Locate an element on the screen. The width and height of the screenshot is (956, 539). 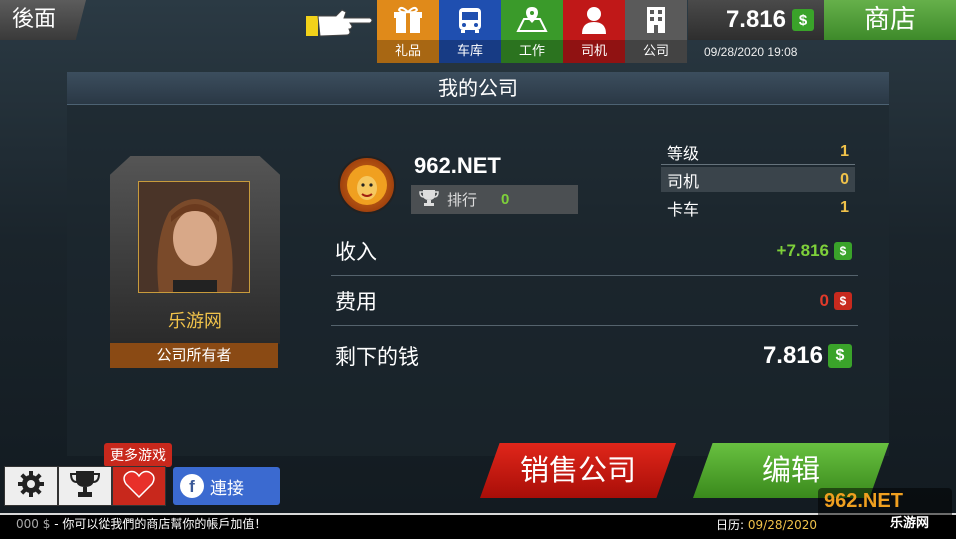
stat-label: 司机 is located at coordinates (683, 181).